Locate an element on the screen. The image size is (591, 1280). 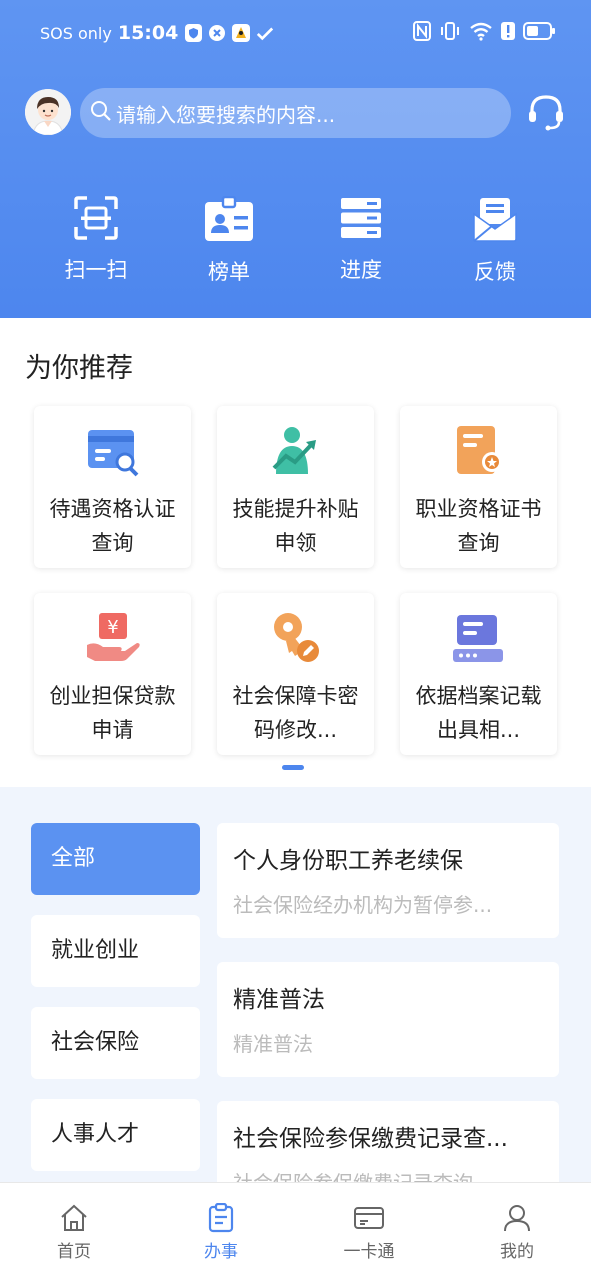
nfc-icon is located at coordinates (422, 33).